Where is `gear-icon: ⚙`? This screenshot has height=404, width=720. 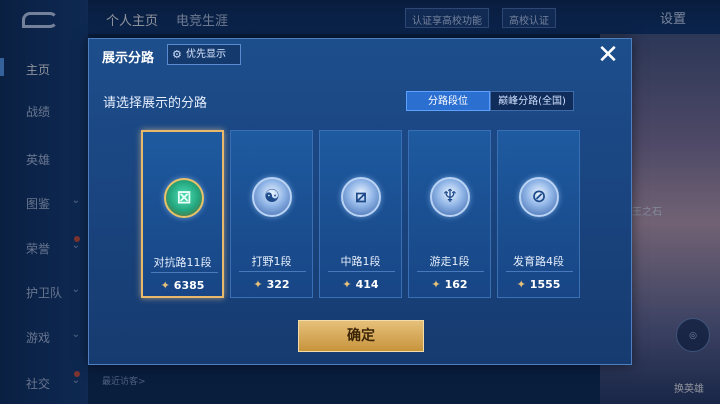 gear-icon: ⚙ is located at coordinates (177, 54).